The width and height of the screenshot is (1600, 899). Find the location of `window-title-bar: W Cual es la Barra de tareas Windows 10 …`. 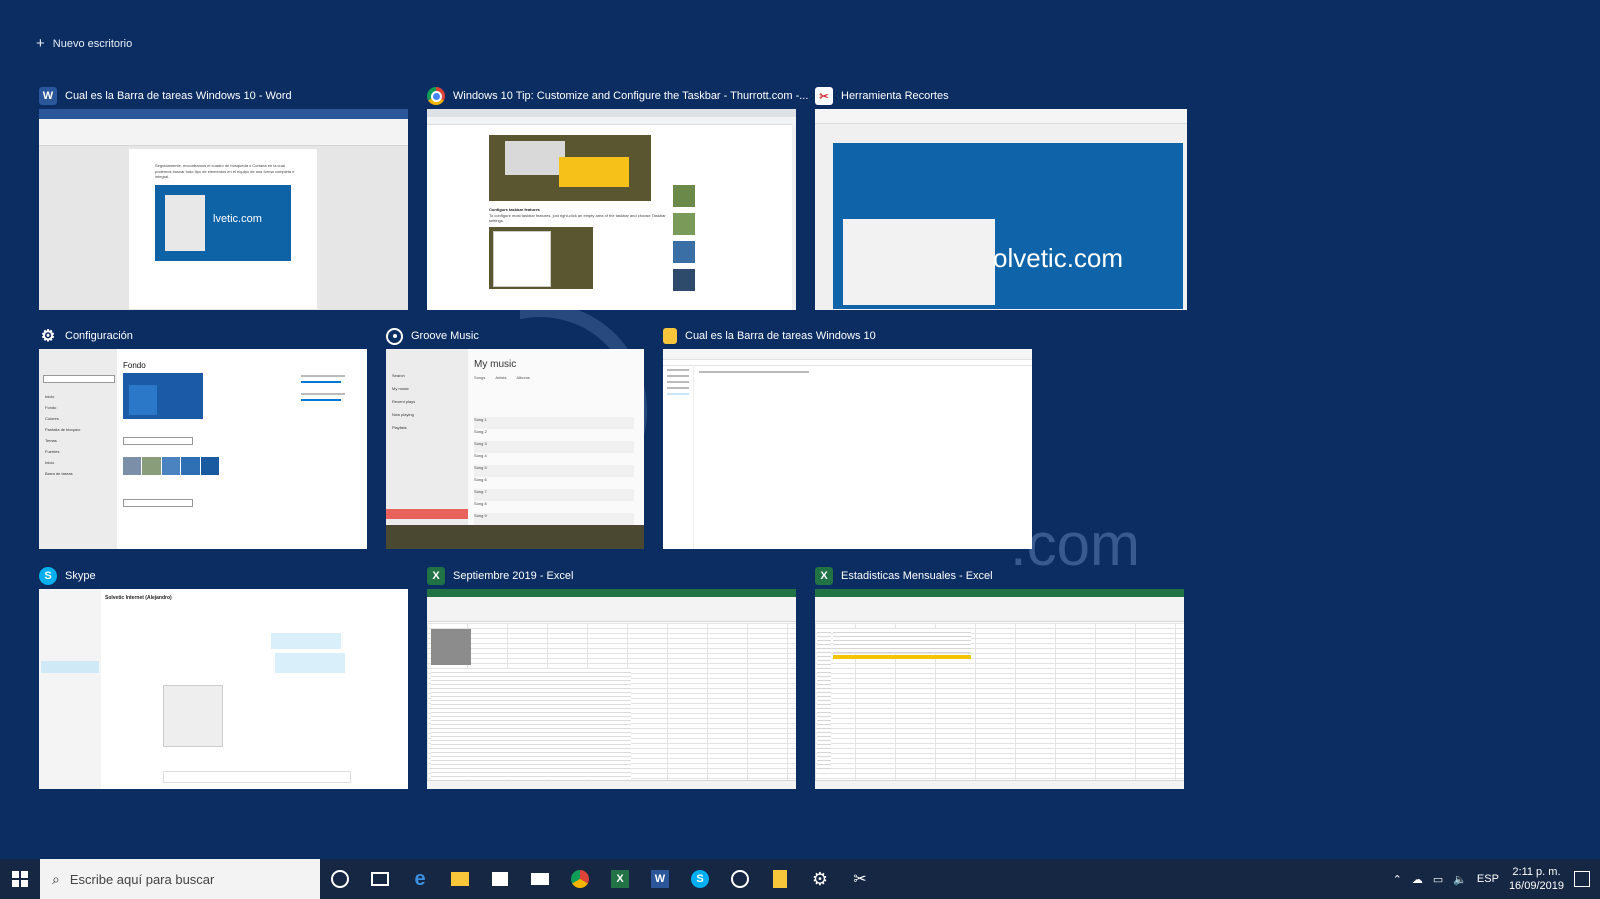

window-title-bar: W Cual es la Barra de tareas Windows 10 … is located at coordinates (165, 96).